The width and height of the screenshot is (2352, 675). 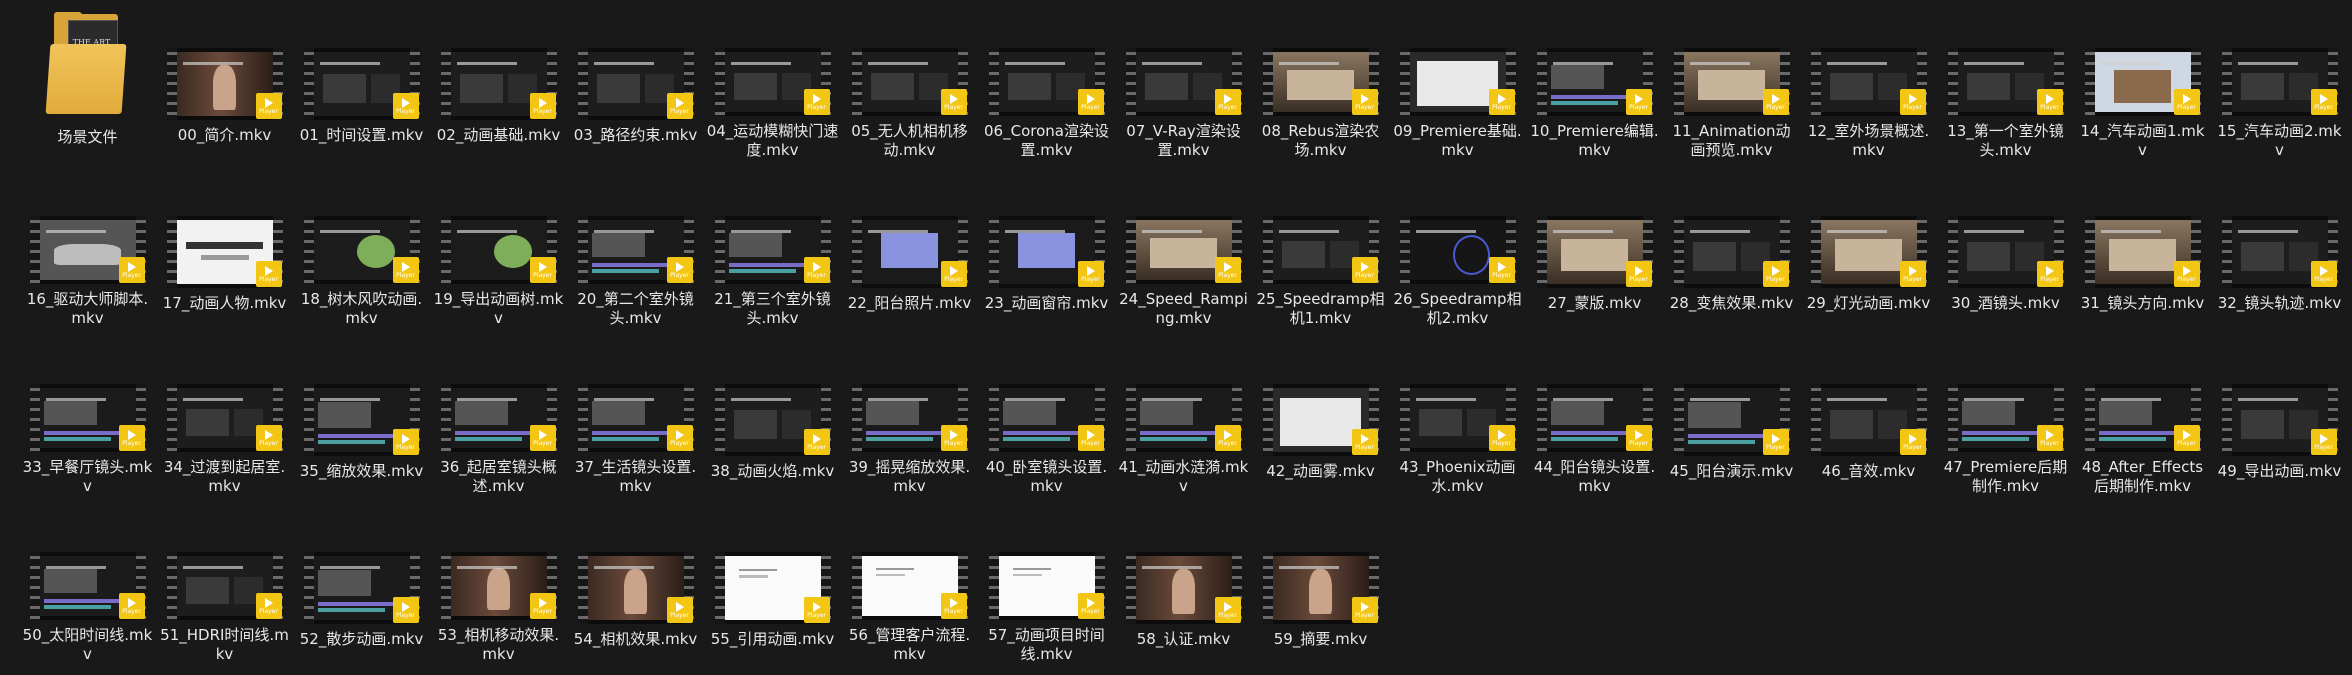 I want to click on video-file-item: Player 34_过渡到起居室.mkv, so click(x=224, y=416).